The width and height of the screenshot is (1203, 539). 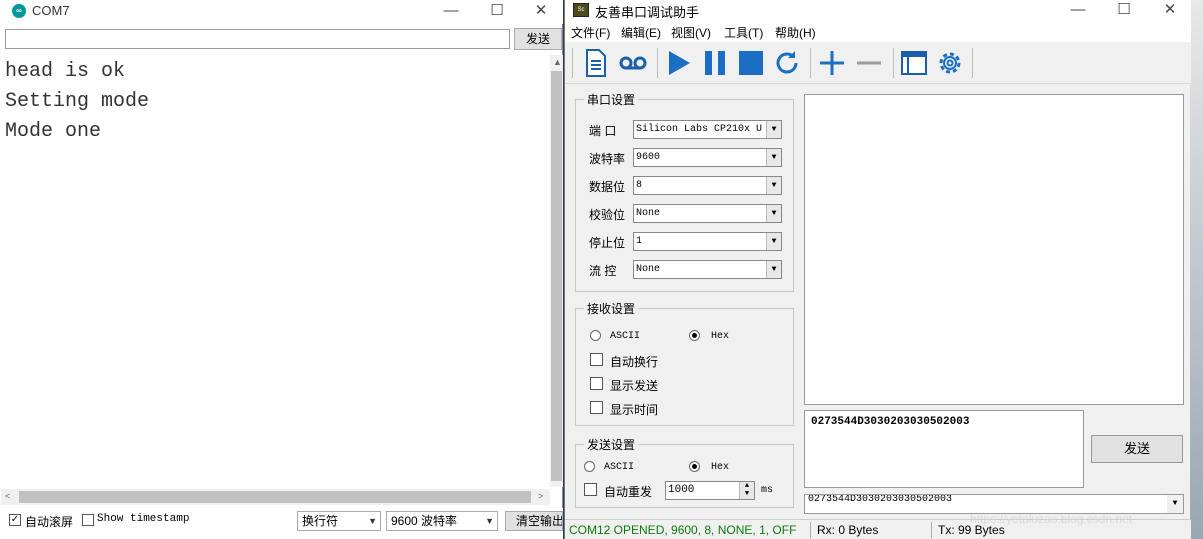 I want to click on clear-output-button: 清空输出, so click(x=534, y=521).